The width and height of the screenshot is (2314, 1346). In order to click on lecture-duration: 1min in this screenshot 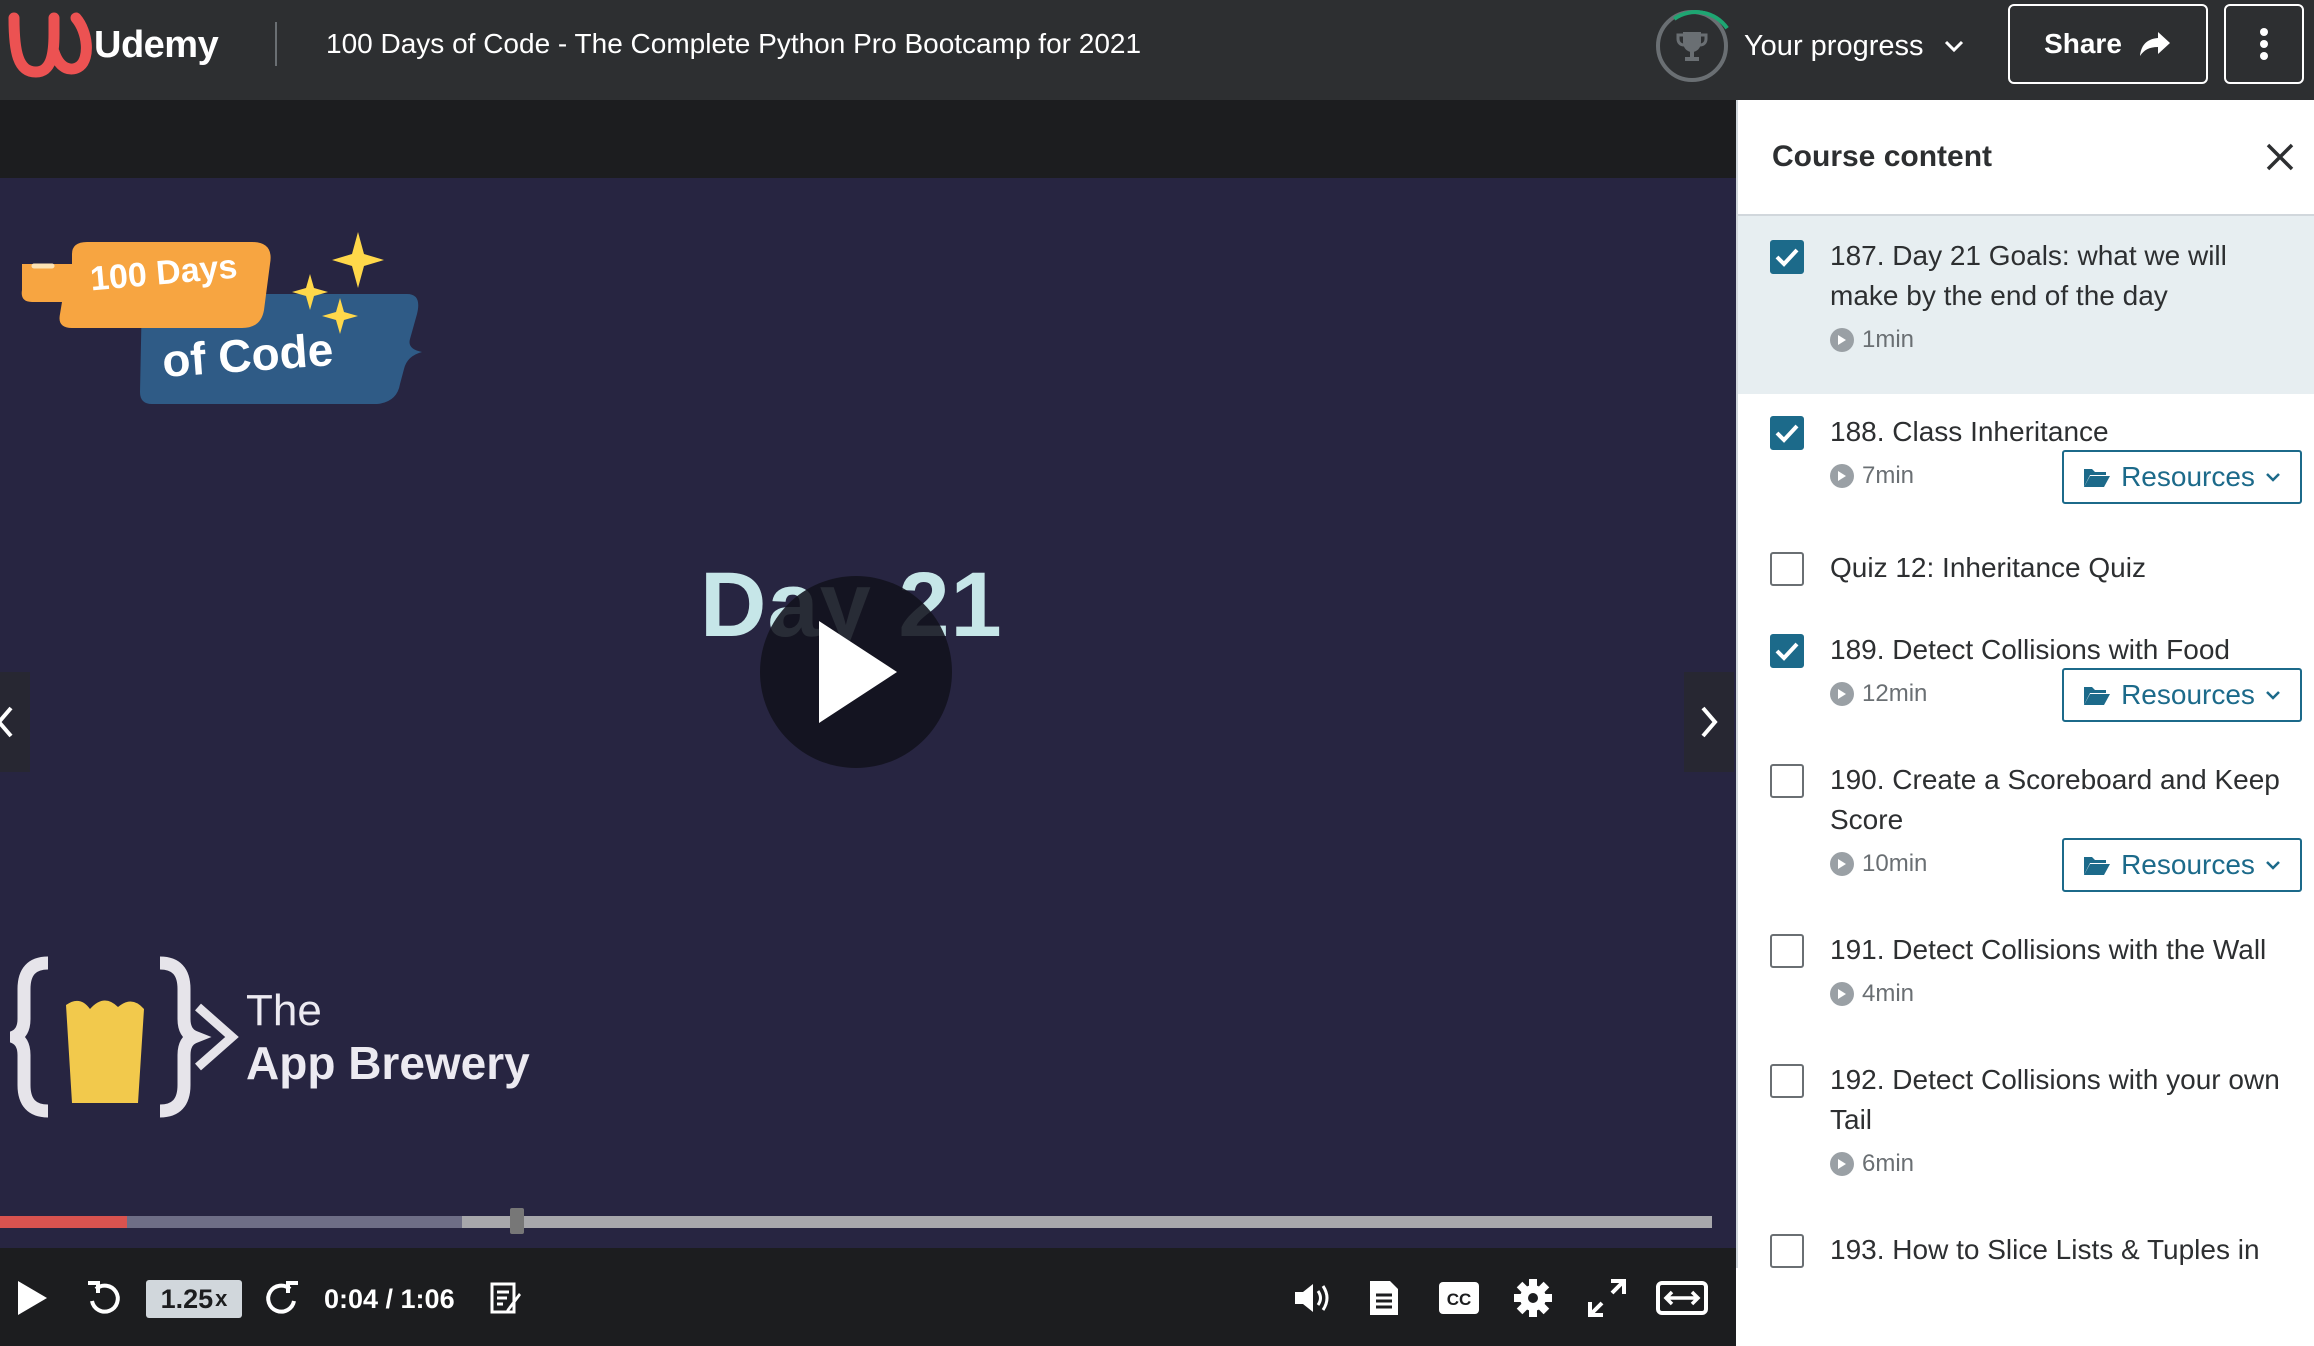, I will do `click(1872, 340)`.